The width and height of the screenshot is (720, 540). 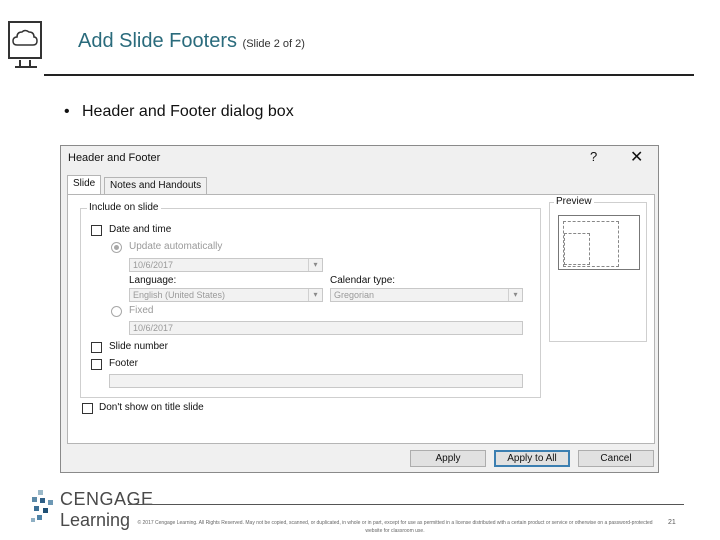 I want to click on slide-title-suffix: (Slide 2 of 2), so click(x=273, y=44).